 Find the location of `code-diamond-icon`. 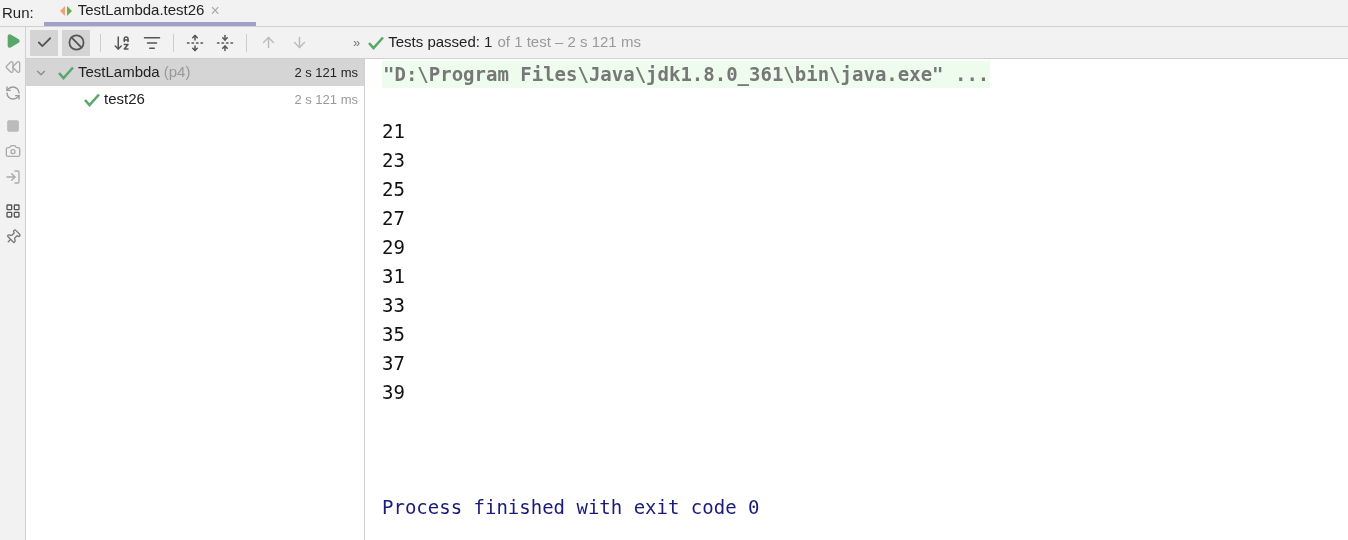

code-diamond-icon is located at coordinates (65, 10).